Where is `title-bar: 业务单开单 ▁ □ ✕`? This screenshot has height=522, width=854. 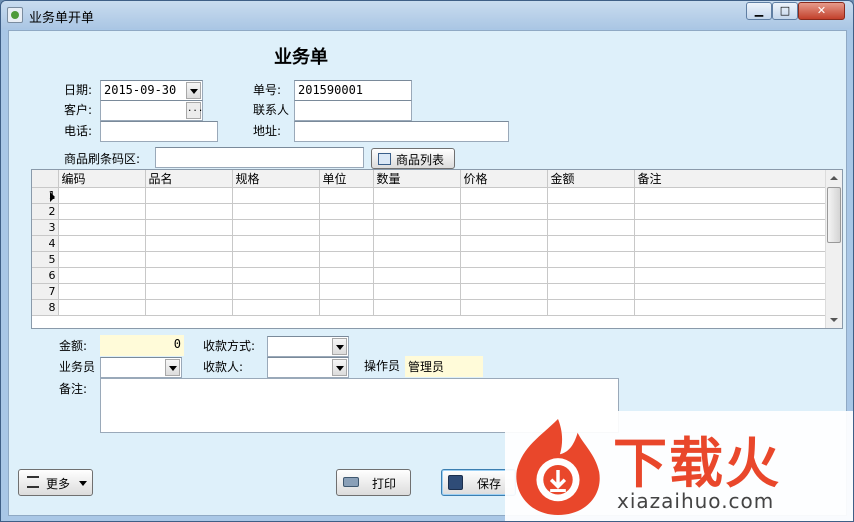
title-bar: 业务单开单 ▁ □ ✕ is located at coordinates (427, 15).